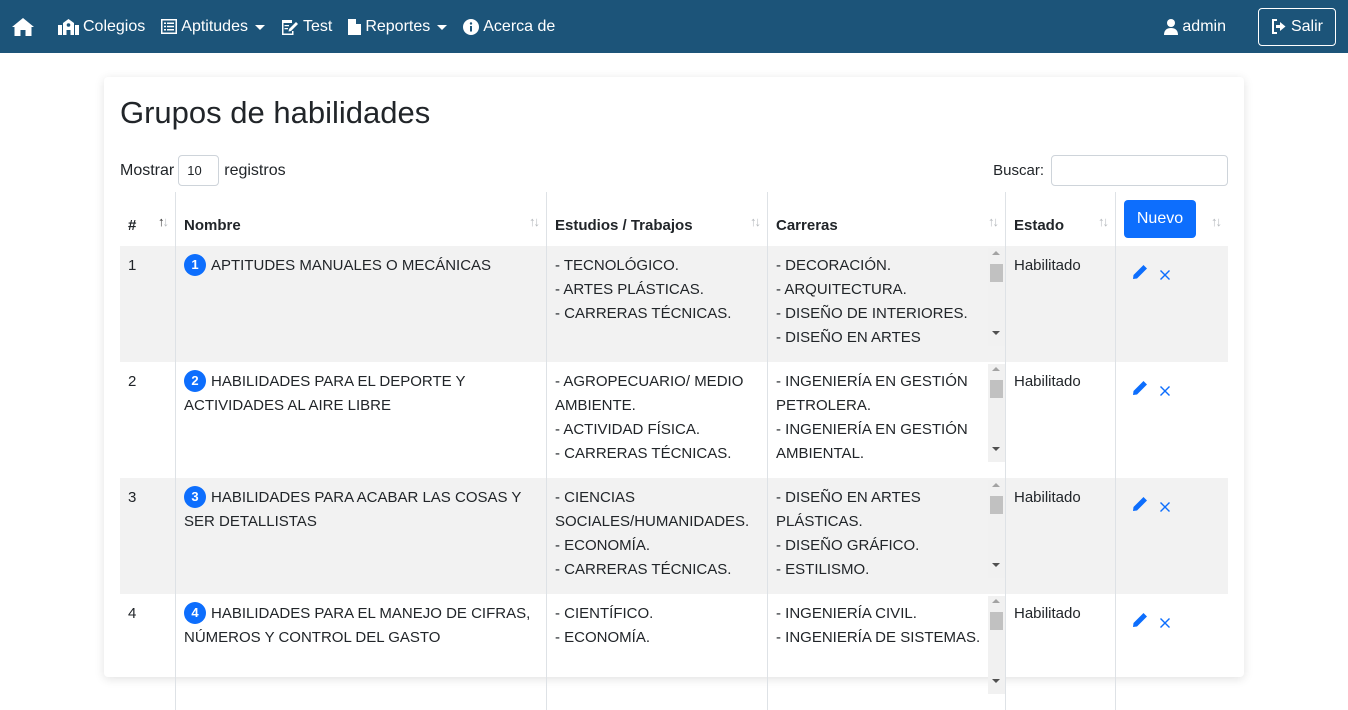 The image size is (1348, 710). Describe the element at coordinates (1204, 26) in the screenshot. I see `user-name: admin` at that location.